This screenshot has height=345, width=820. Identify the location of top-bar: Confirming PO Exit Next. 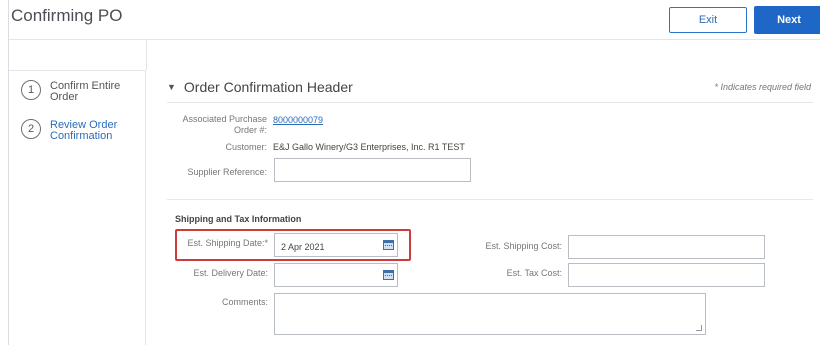
(414, 20).